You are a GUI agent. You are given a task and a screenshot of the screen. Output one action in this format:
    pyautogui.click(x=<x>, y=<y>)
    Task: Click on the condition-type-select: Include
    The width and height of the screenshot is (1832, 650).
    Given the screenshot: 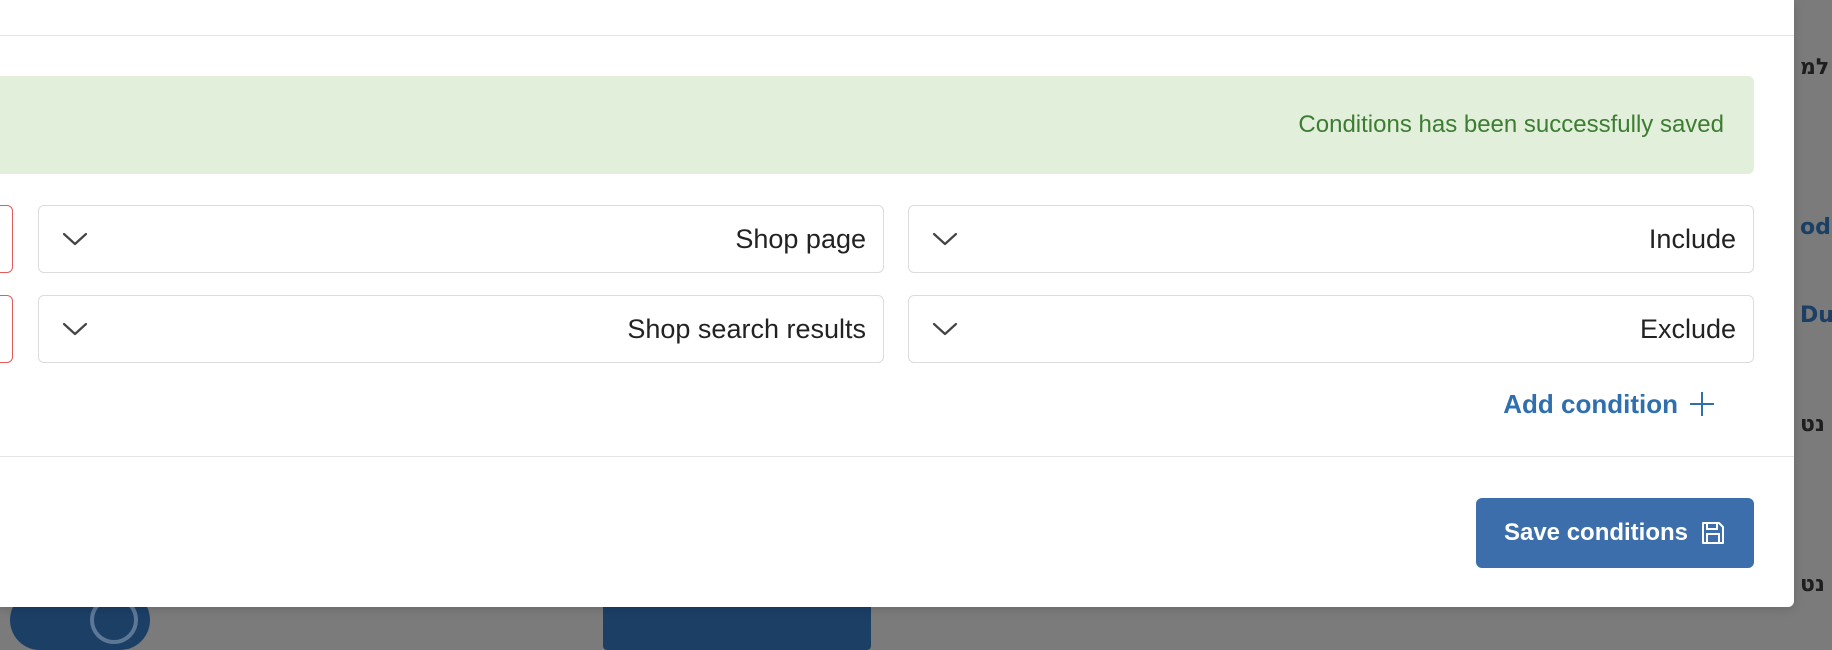 What is the action you would take?
    pyautogui.click(x=1331, y=239)
    